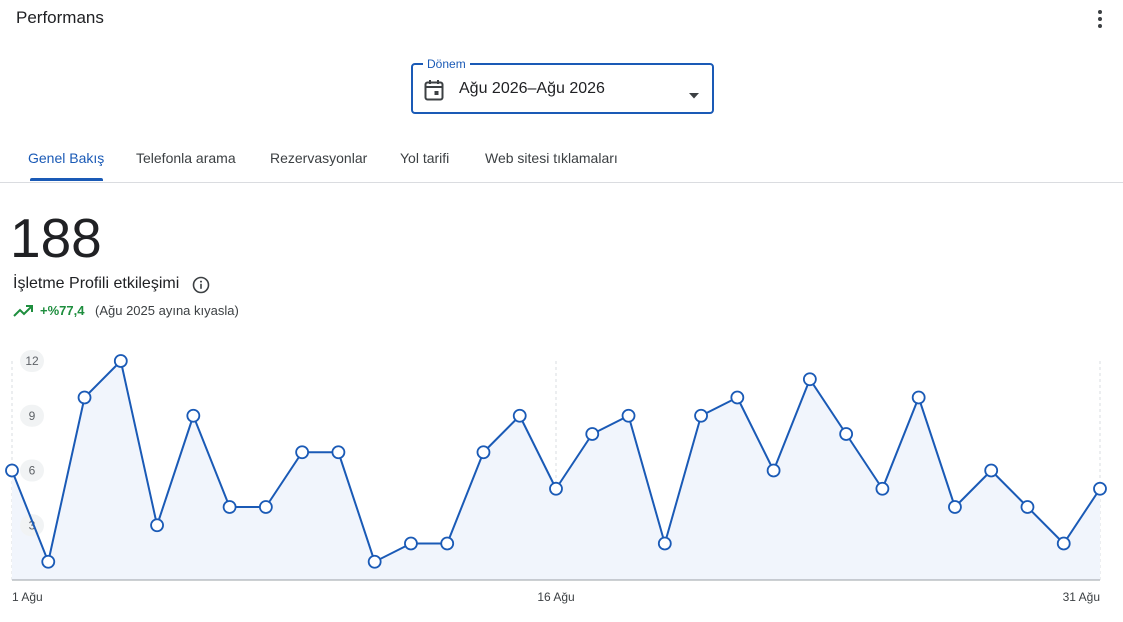 The width and height of the screenshot is (1123, 622). I want to click on trend-comparison: (Ağu 2025 ayına kıyasla), so click(167, 310).